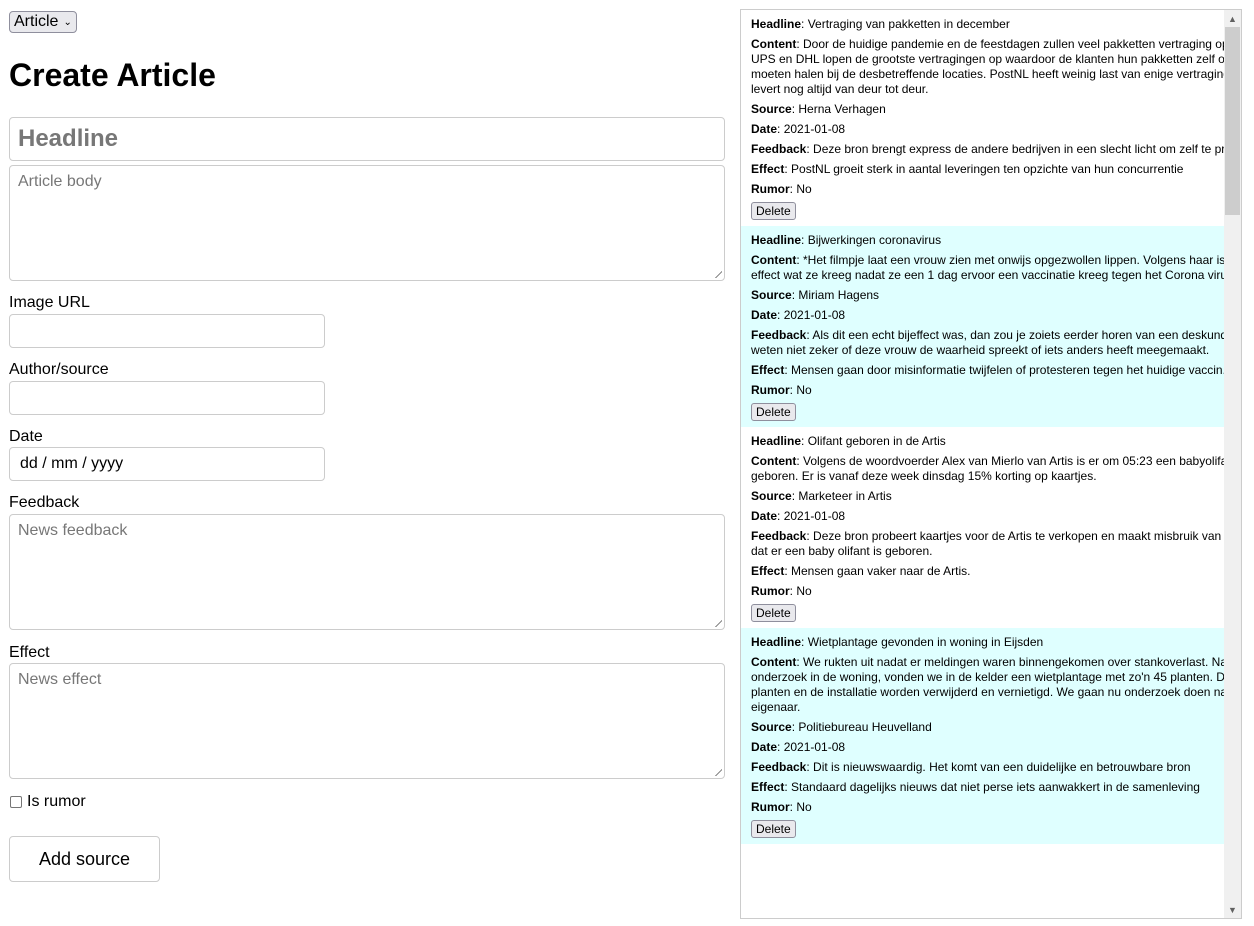  What do you see at coordinates (848, 441) in the screenshot?
I see `article-headline: Headline: Olifant geboren in de Artis` at bounding box center [848, 441].